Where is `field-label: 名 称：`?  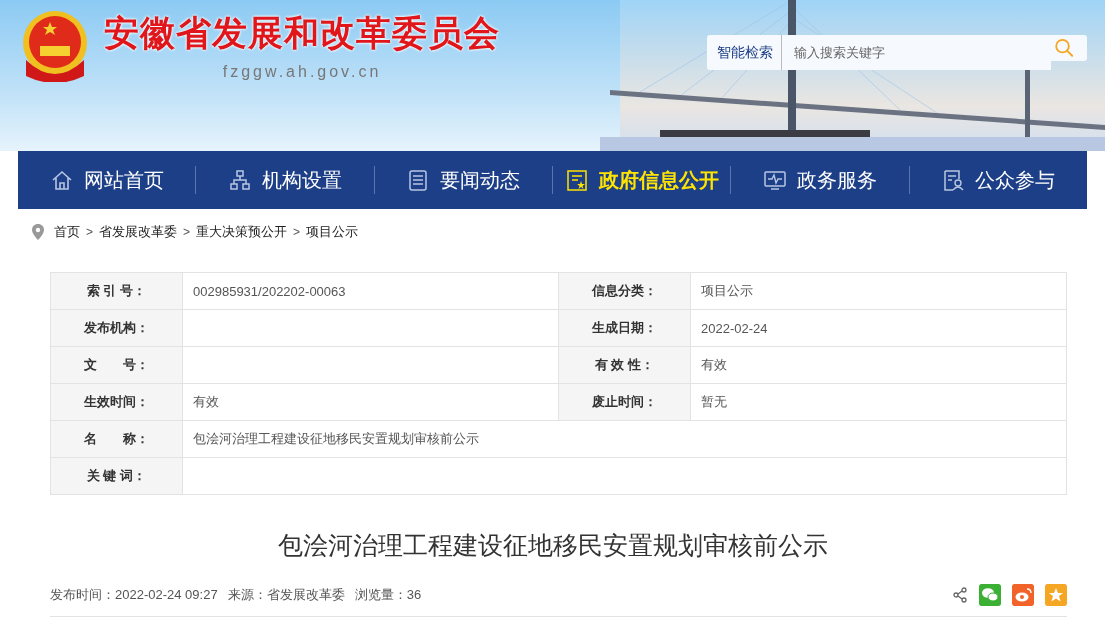 field-label: 名 称： is located at coordinates (117, 439).